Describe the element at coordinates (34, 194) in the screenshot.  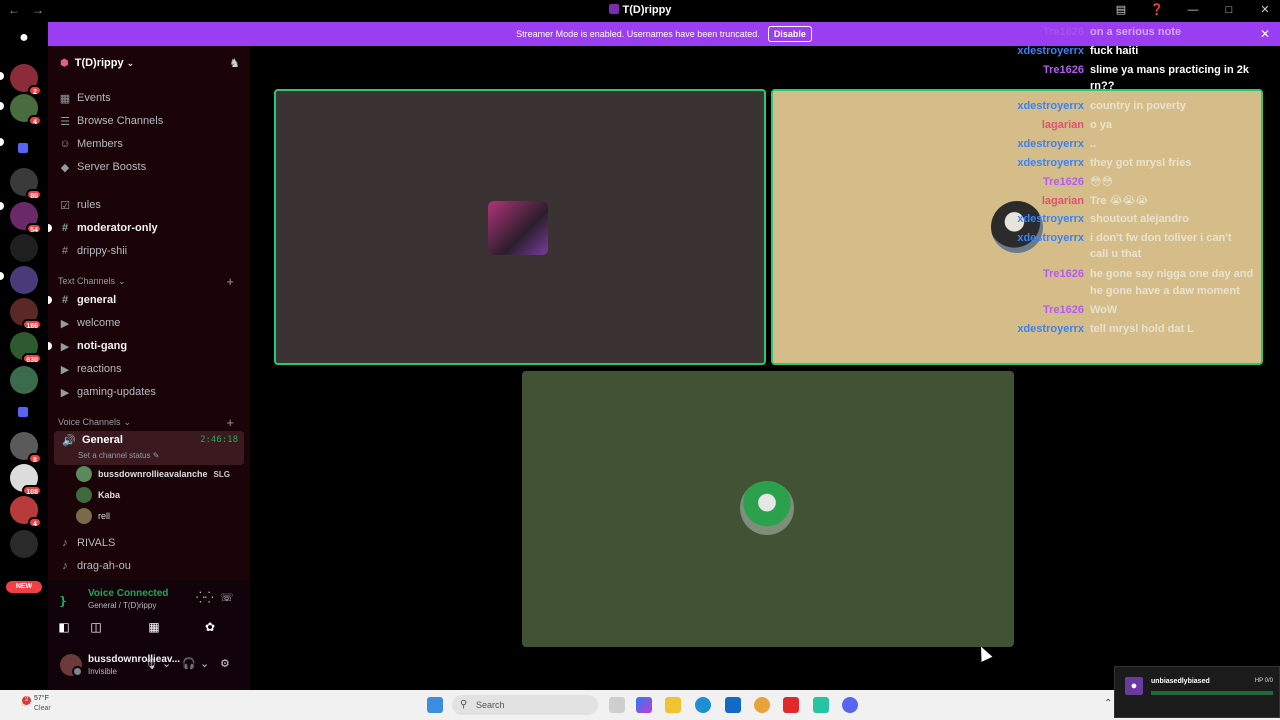
I see `notification-badge: 80` at that location.